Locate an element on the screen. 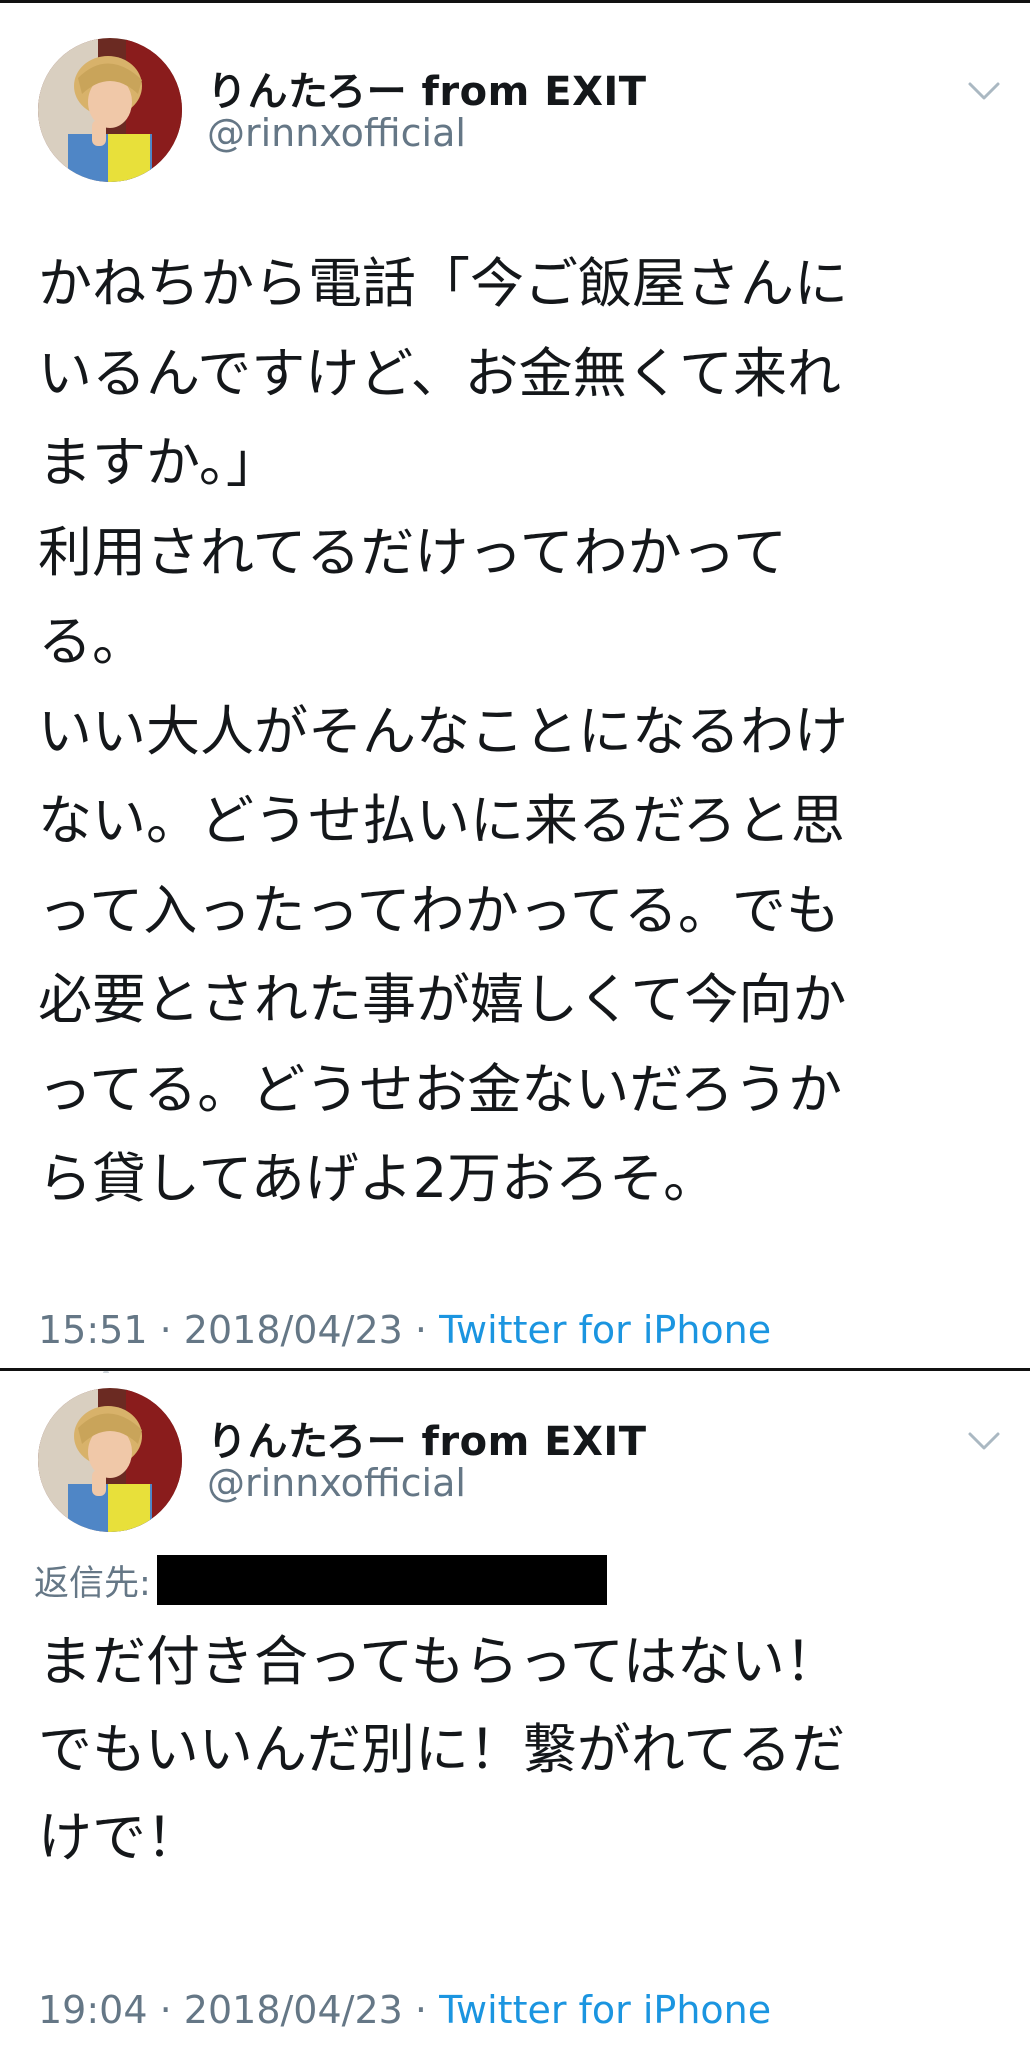 This screenshot has width=1030, height=2048. tweet-meta: 19:04 · 2018/04/23 · Twitter for iPhone is located at coordinates (404, 2010).